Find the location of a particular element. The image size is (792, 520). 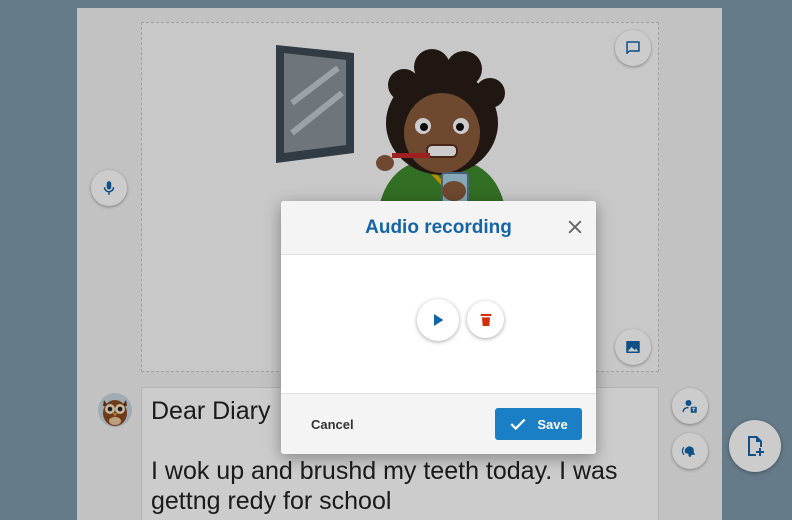

save-button: Save is located at coordinates (538, 424).